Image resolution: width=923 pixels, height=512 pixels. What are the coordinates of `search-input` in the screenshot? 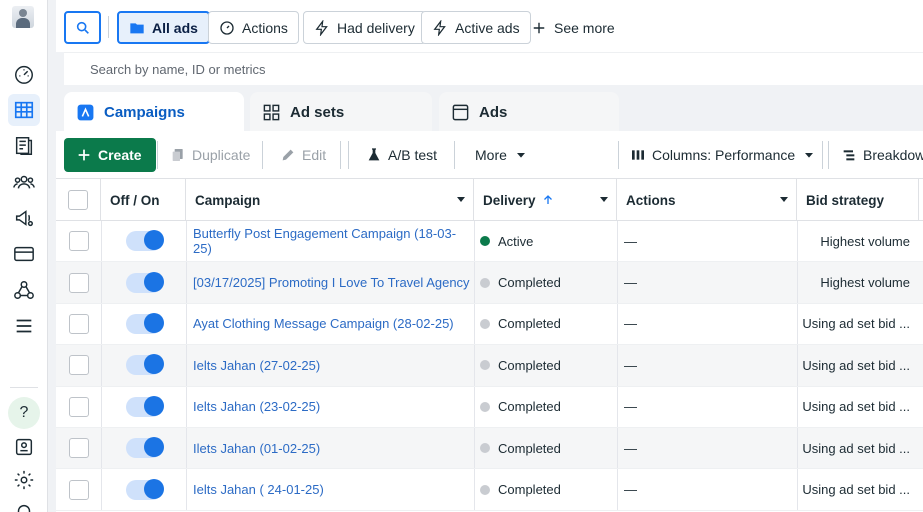 It's located at (493, 69).